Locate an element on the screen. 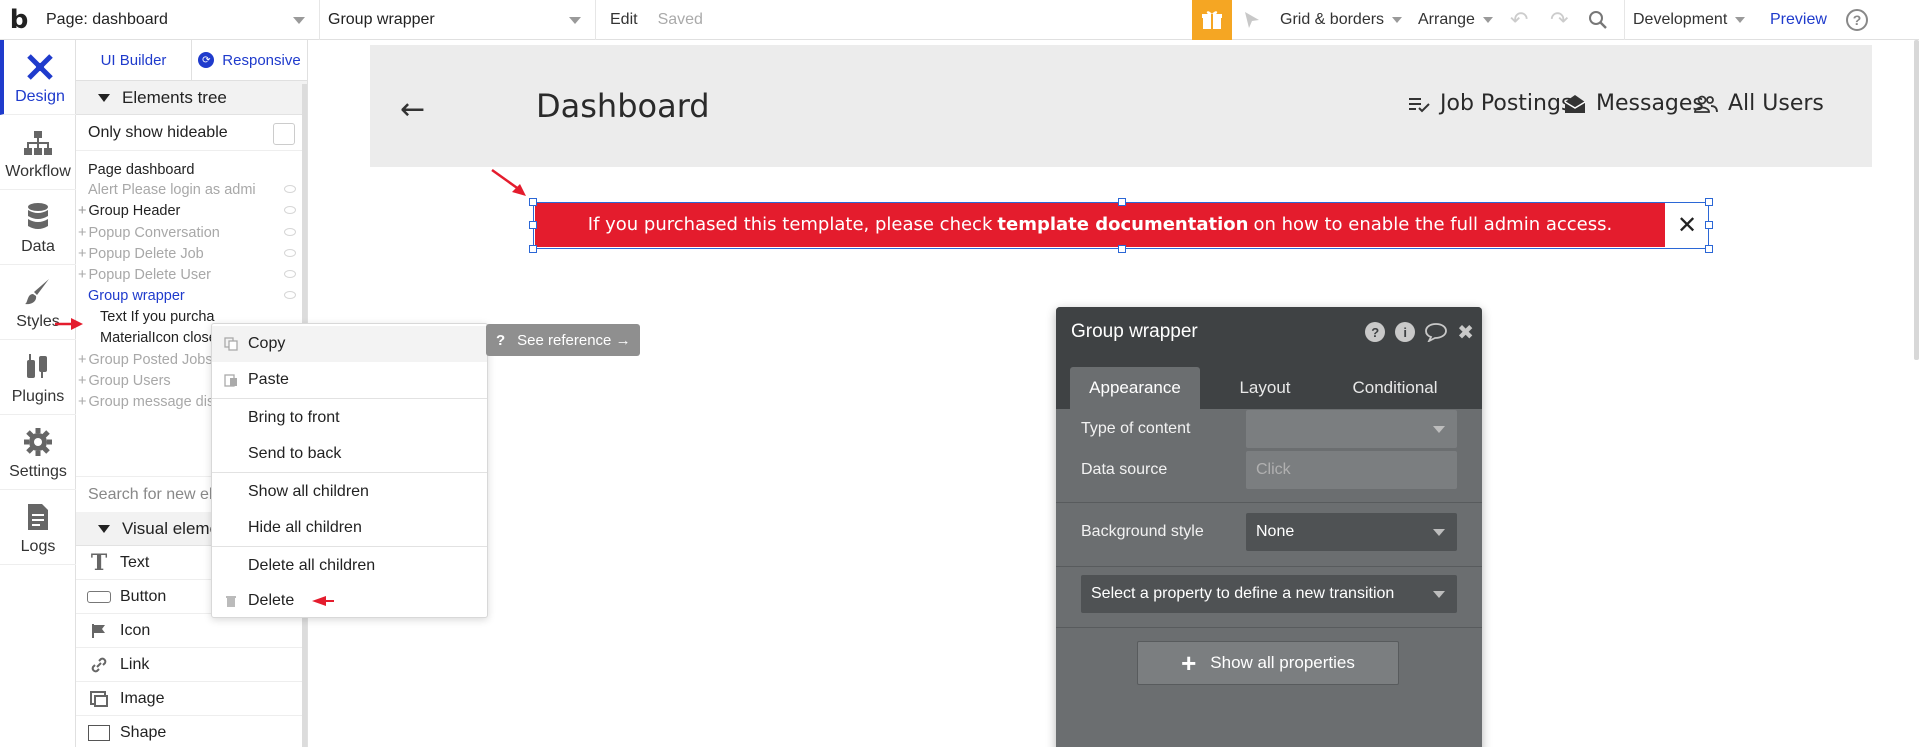 This screenshot has height=747, width=1919. data-source-field: Click is located at coordinates (1351, 470).